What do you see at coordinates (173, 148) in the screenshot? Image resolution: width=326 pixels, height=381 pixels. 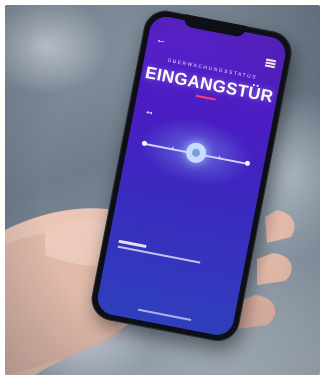 I see `slider-left-arrow-icon: ‹` at bounding box center [173, 148].